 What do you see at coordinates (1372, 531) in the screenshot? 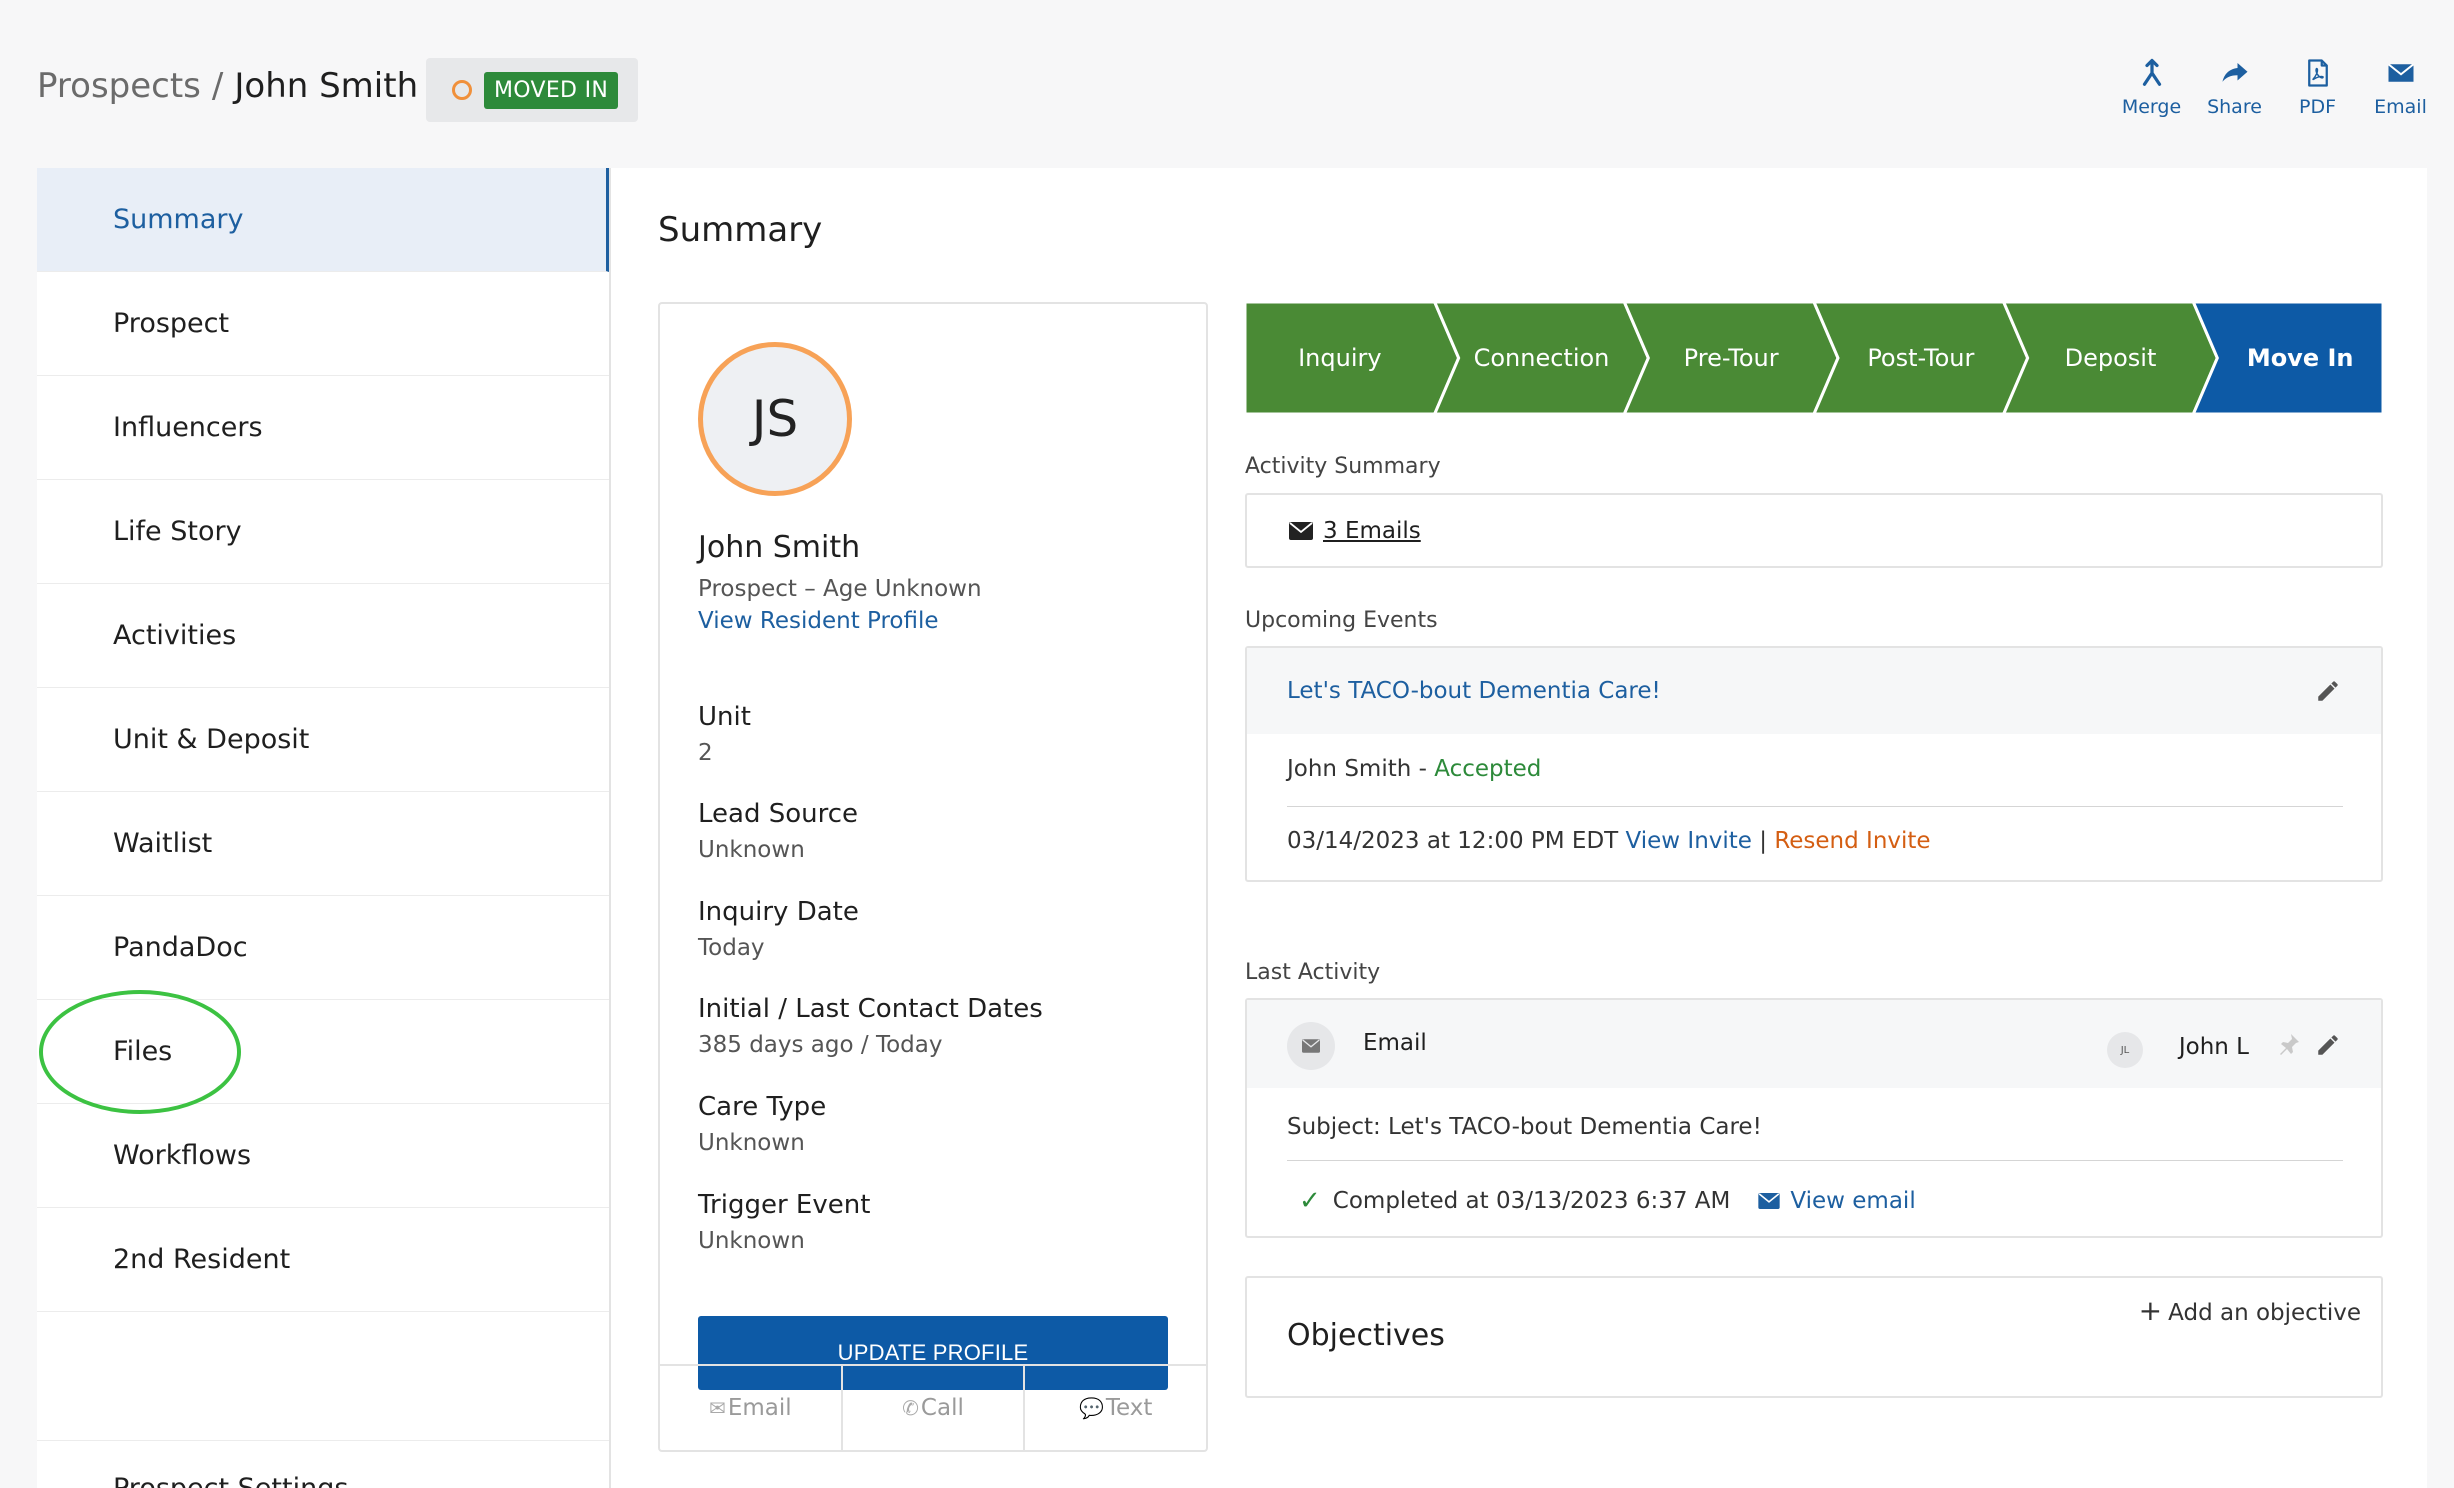
I see `emails-count-link: 3 Emails` at bounding box center [1372, 531].